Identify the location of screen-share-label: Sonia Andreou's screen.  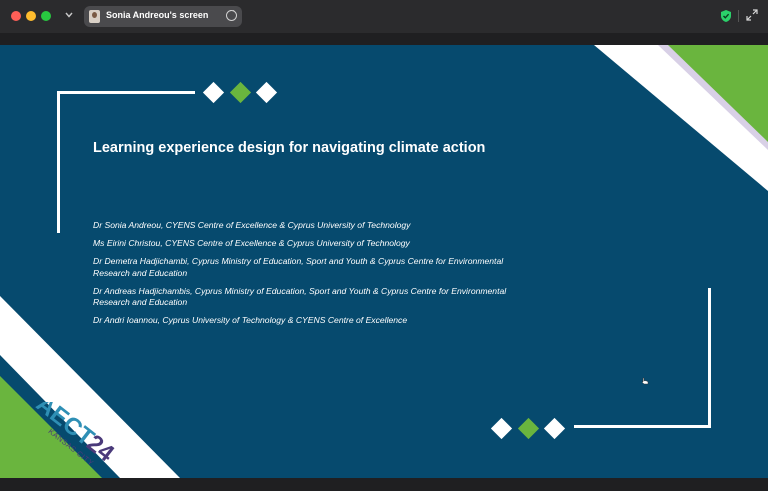
(157, 15).